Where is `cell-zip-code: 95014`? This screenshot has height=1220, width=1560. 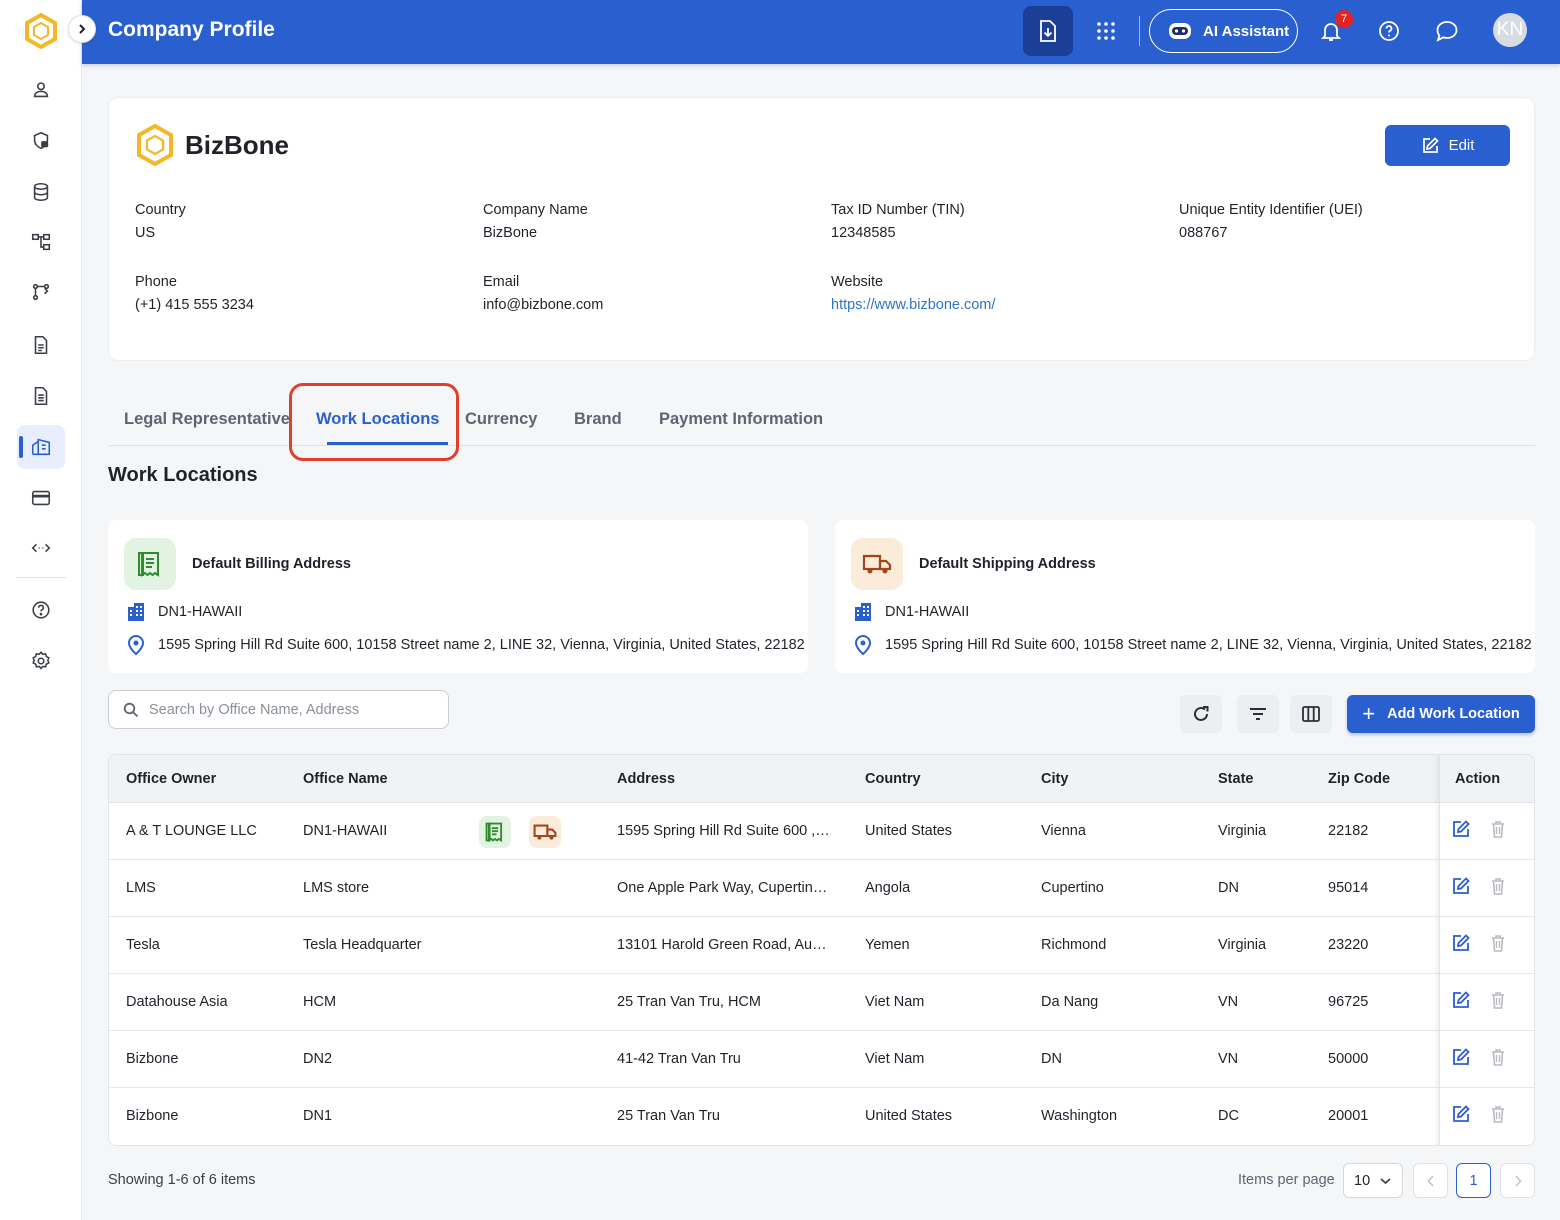
cell-zip-code: 95014 is located at coordinates (1348, 888).